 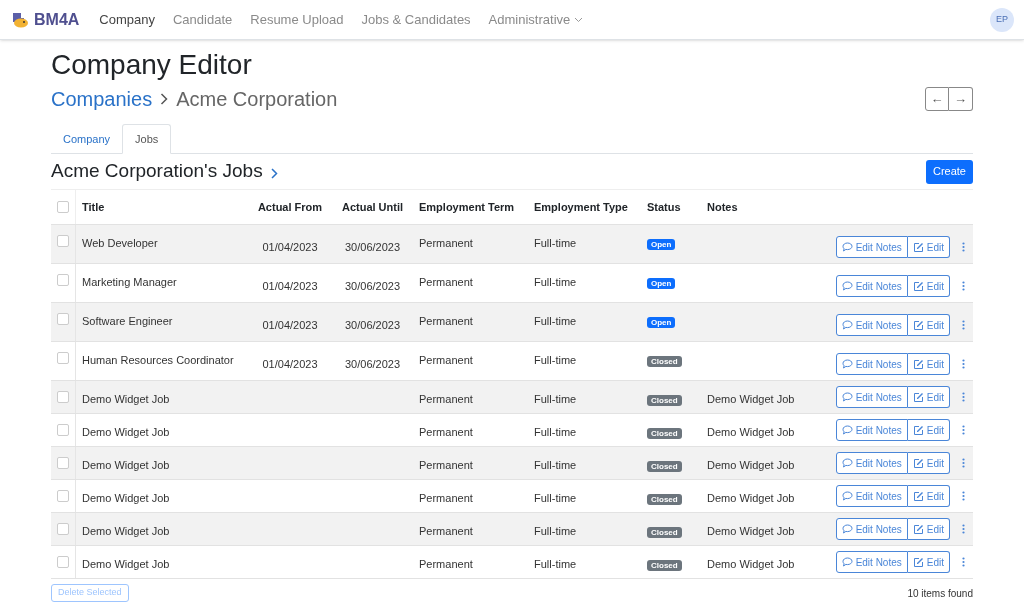 I want to click on tab: Jobs, so click(x=147, y=139).